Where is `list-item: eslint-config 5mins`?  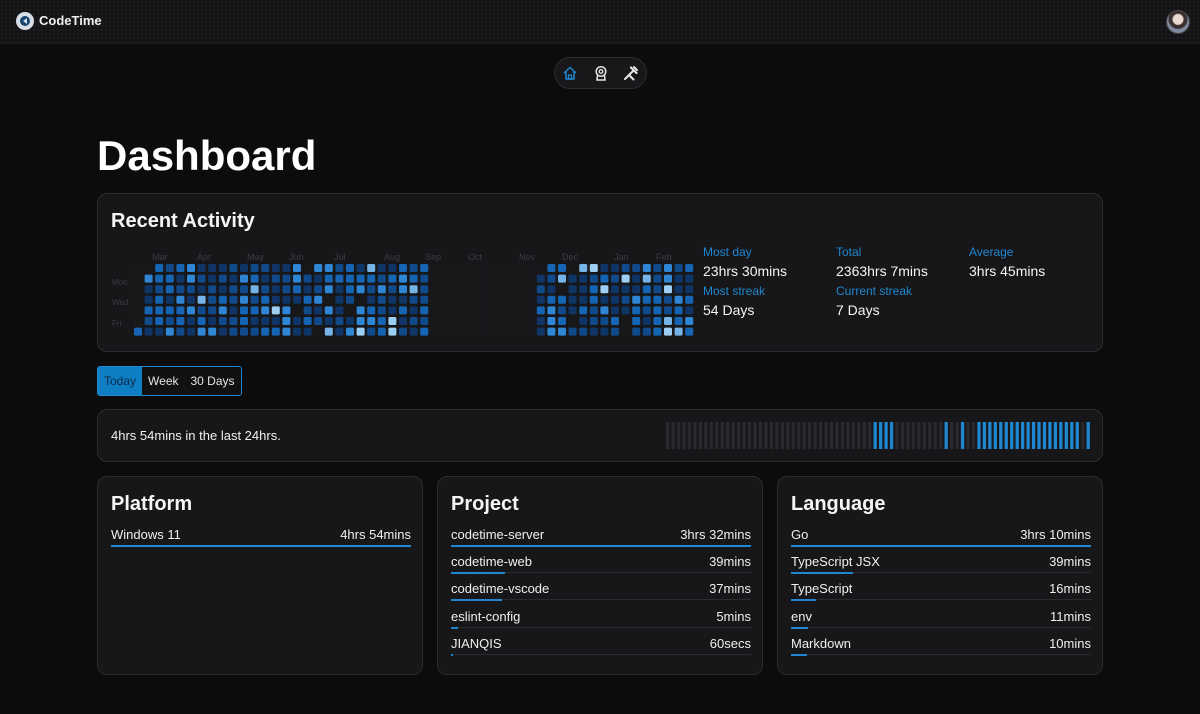
list-item: eslint-config 5mins is located at coordinates (601, 622).